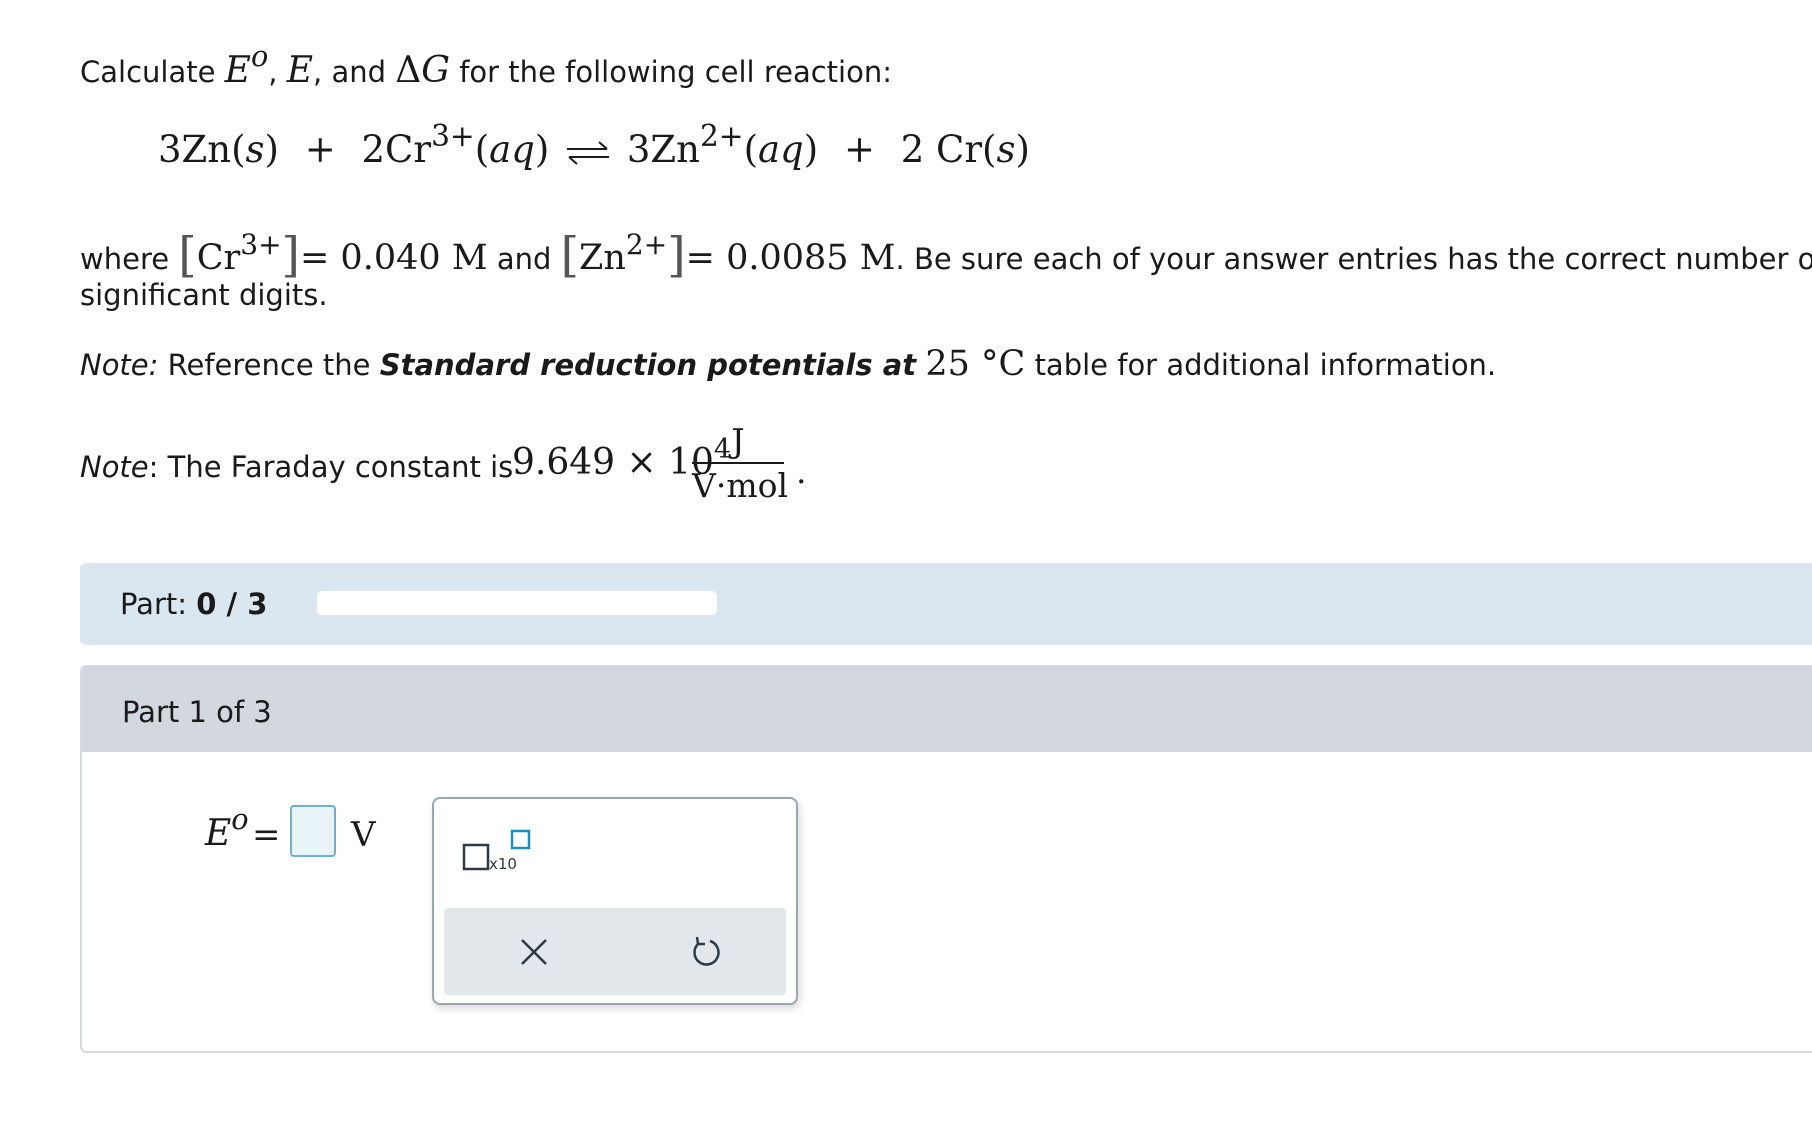 The image size is (1812, 1129). What do you see at coordinates (728, 255) in the screenshot?
I see `zn-concentration: [Zn2+]= 0.0085 M` at bounding box center [728, 255].